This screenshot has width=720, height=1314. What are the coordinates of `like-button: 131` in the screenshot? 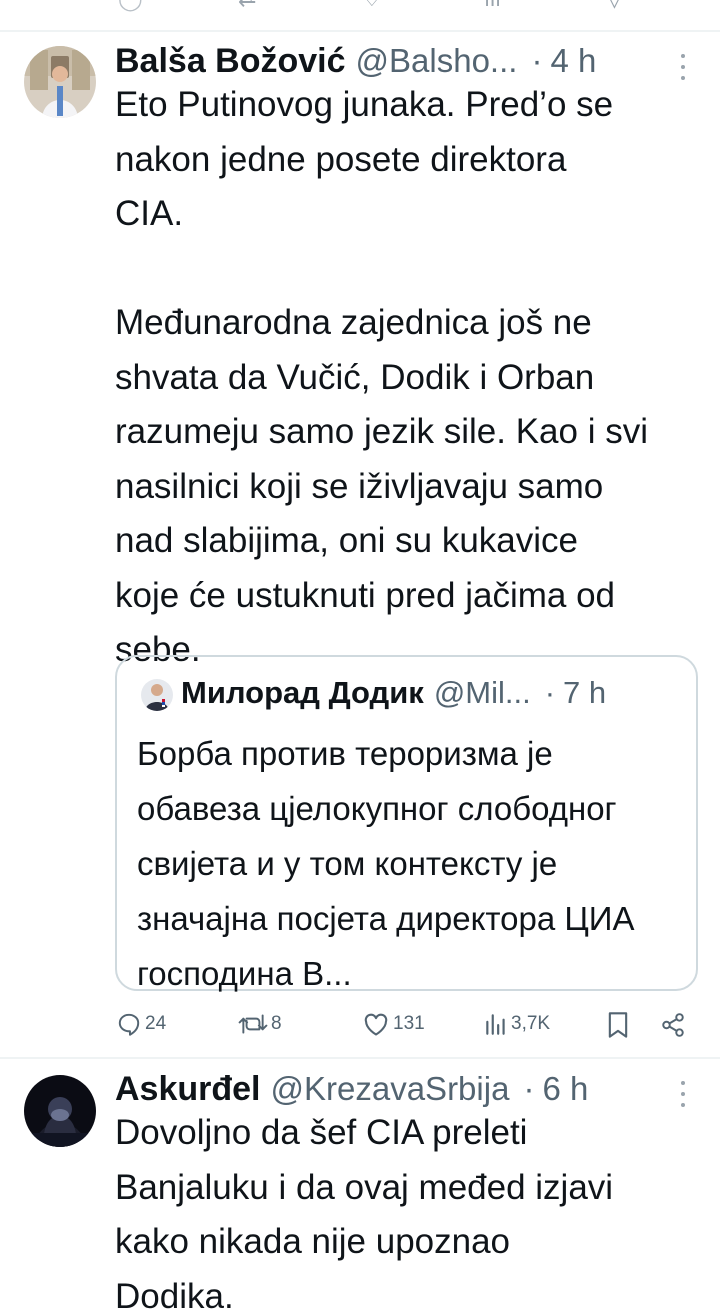 It's located at (393, 1024).